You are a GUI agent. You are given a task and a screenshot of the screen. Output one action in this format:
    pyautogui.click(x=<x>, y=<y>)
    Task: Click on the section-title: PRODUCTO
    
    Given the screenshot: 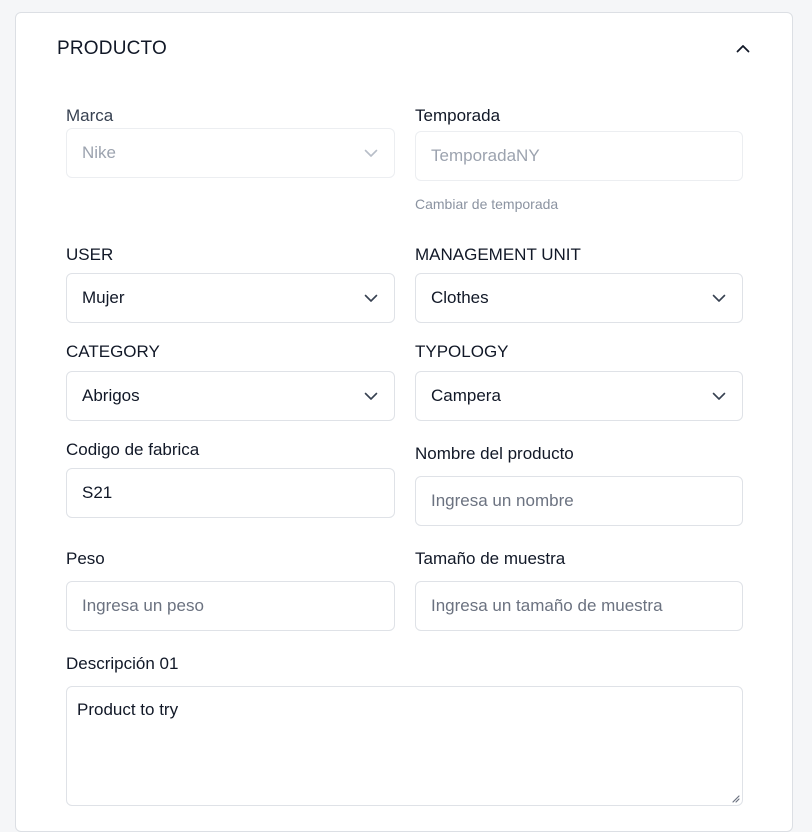 What is the action you would take?
    pyautogui.click(x=112, y=48)
    